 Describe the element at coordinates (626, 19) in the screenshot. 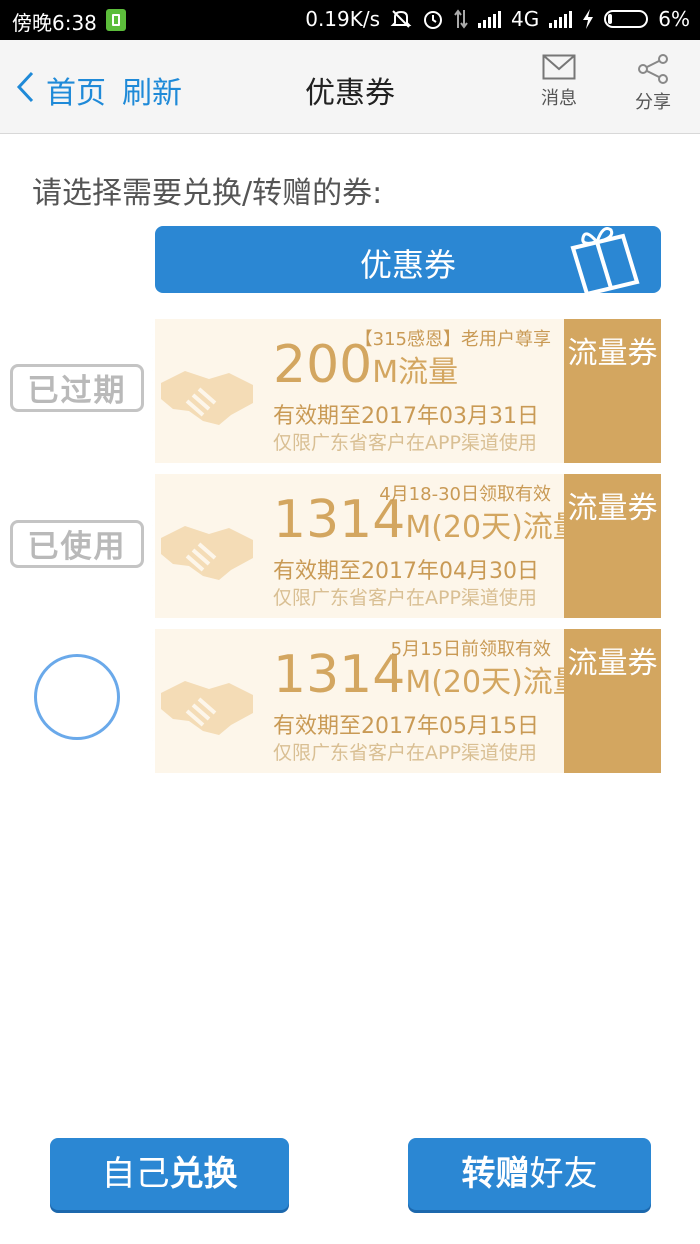

I see `battery-icon` at that location.